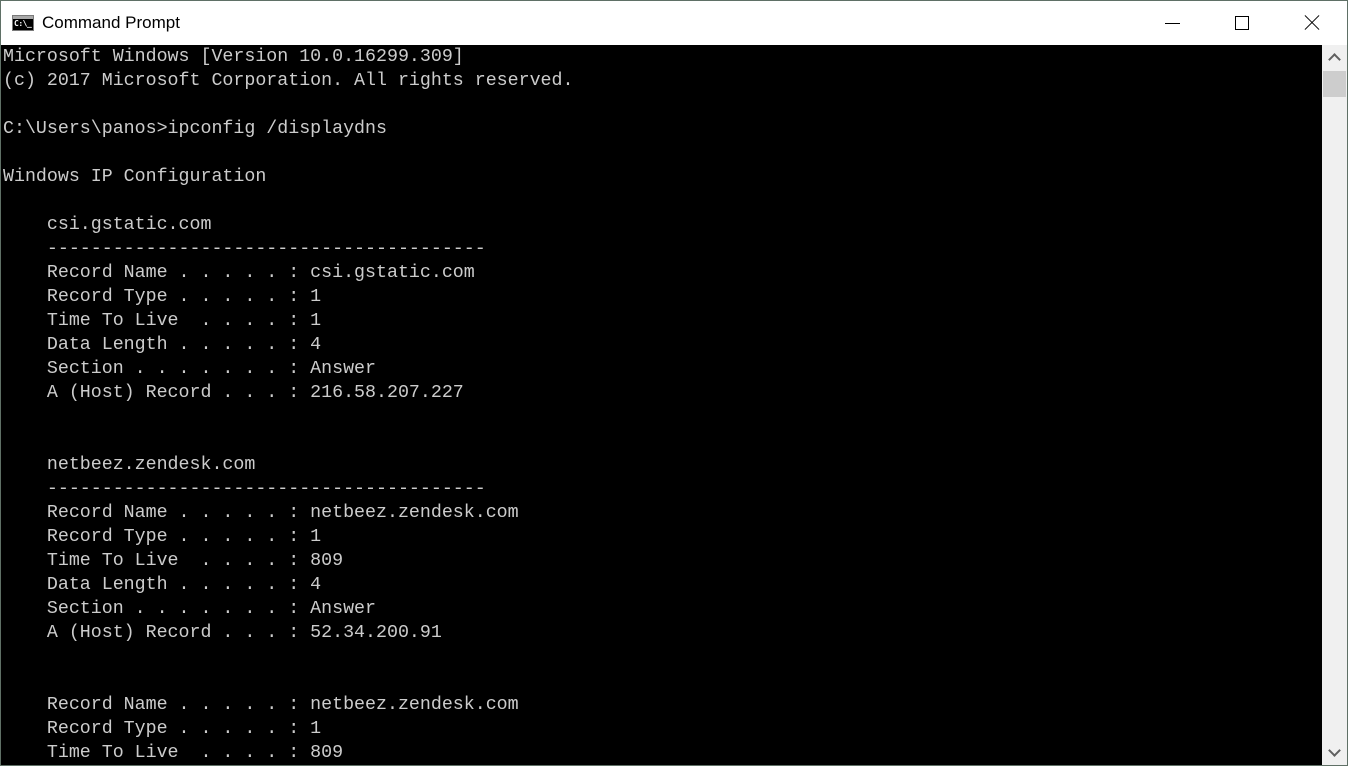  Describe the element at coordinates (1334, 405) in the screenshot. I see `vertical-scrollbar` at that location.